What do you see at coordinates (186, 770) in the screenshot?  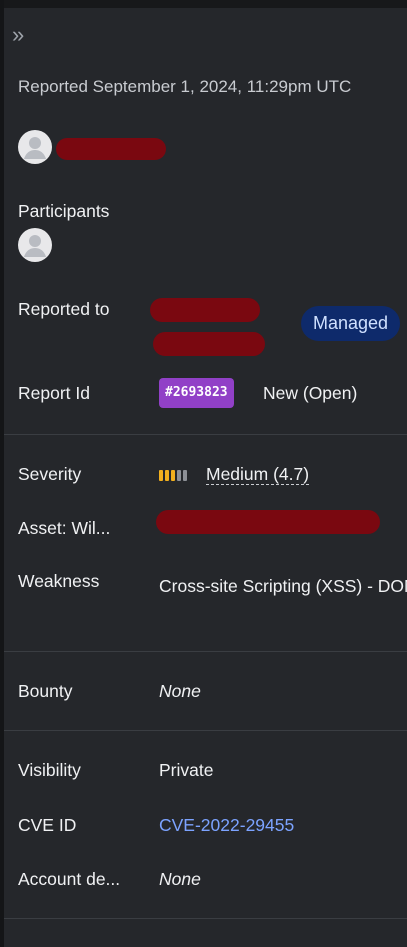 I see `visibility-value: Private` at bounding box center [186, 770].